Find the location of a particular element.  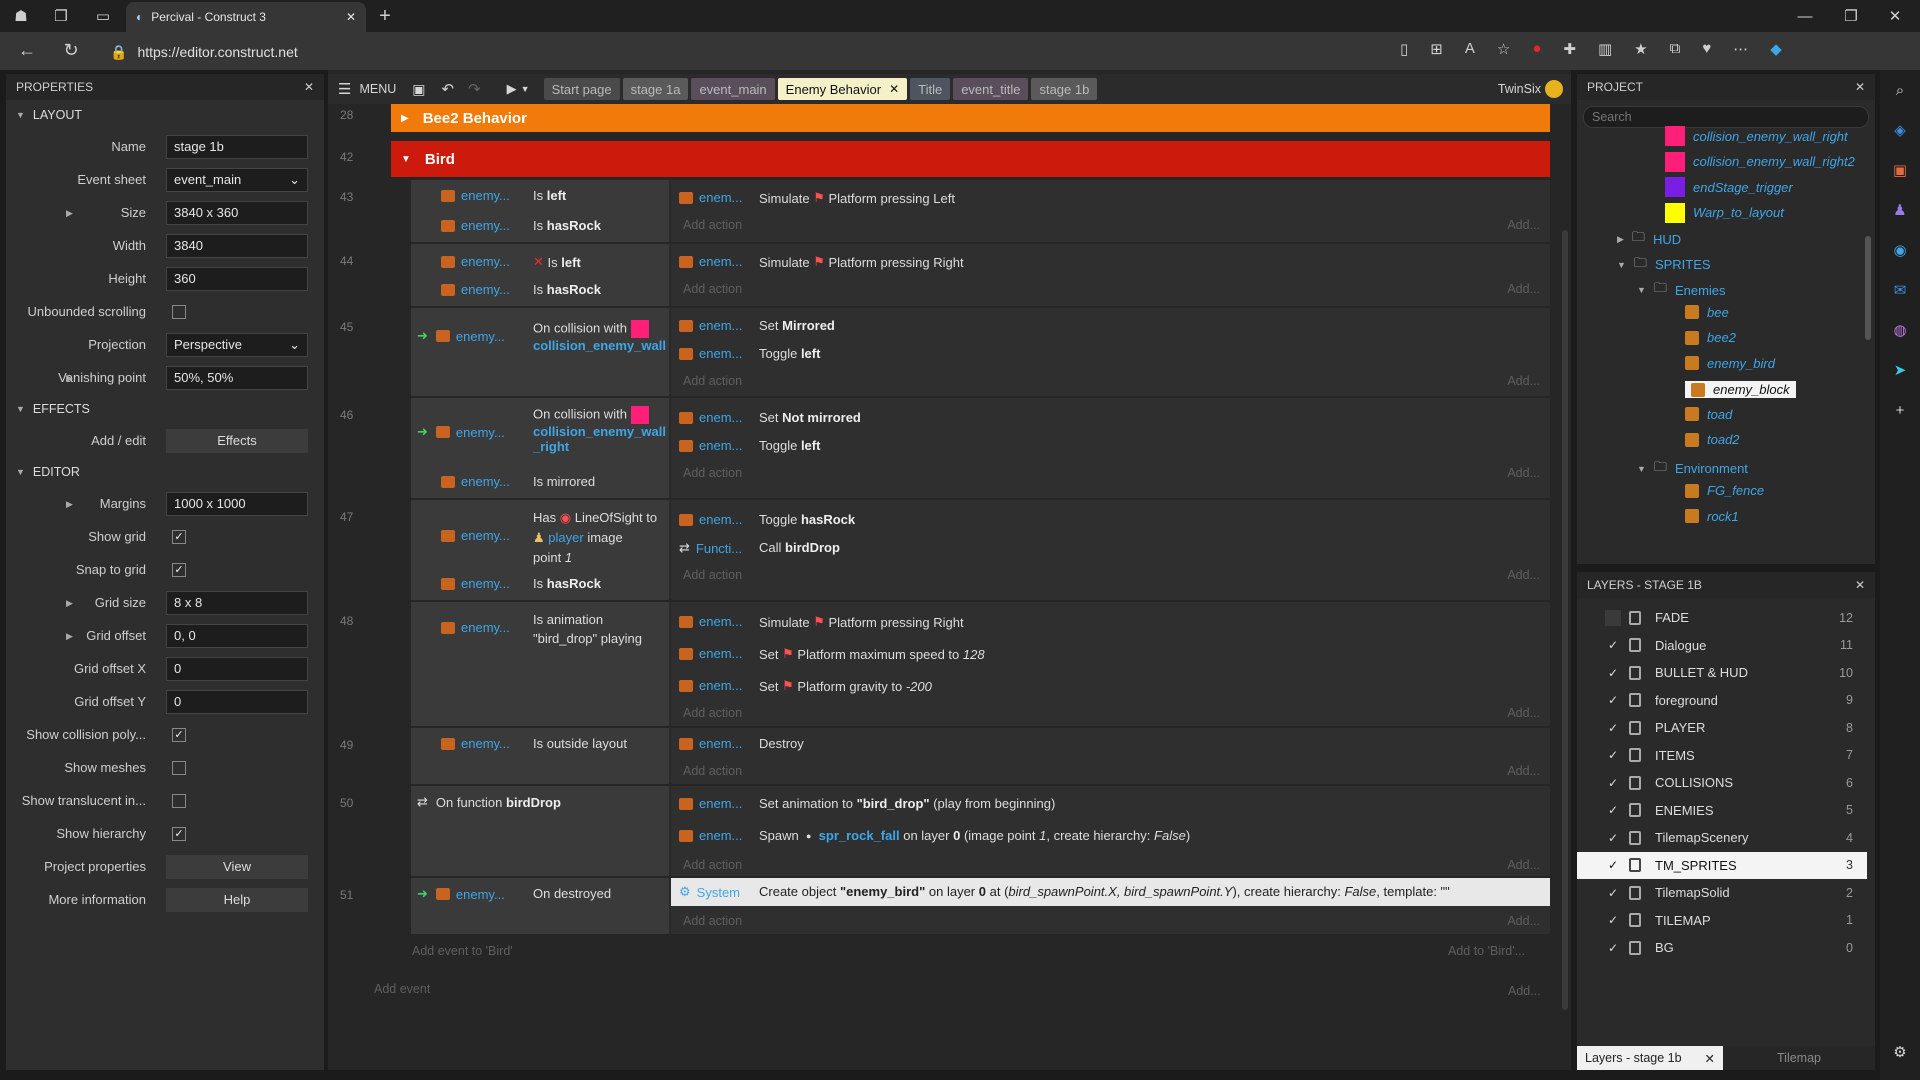

action-text: Set ⚑ Platform gravity to -200 is located at coordinates (845, 686).